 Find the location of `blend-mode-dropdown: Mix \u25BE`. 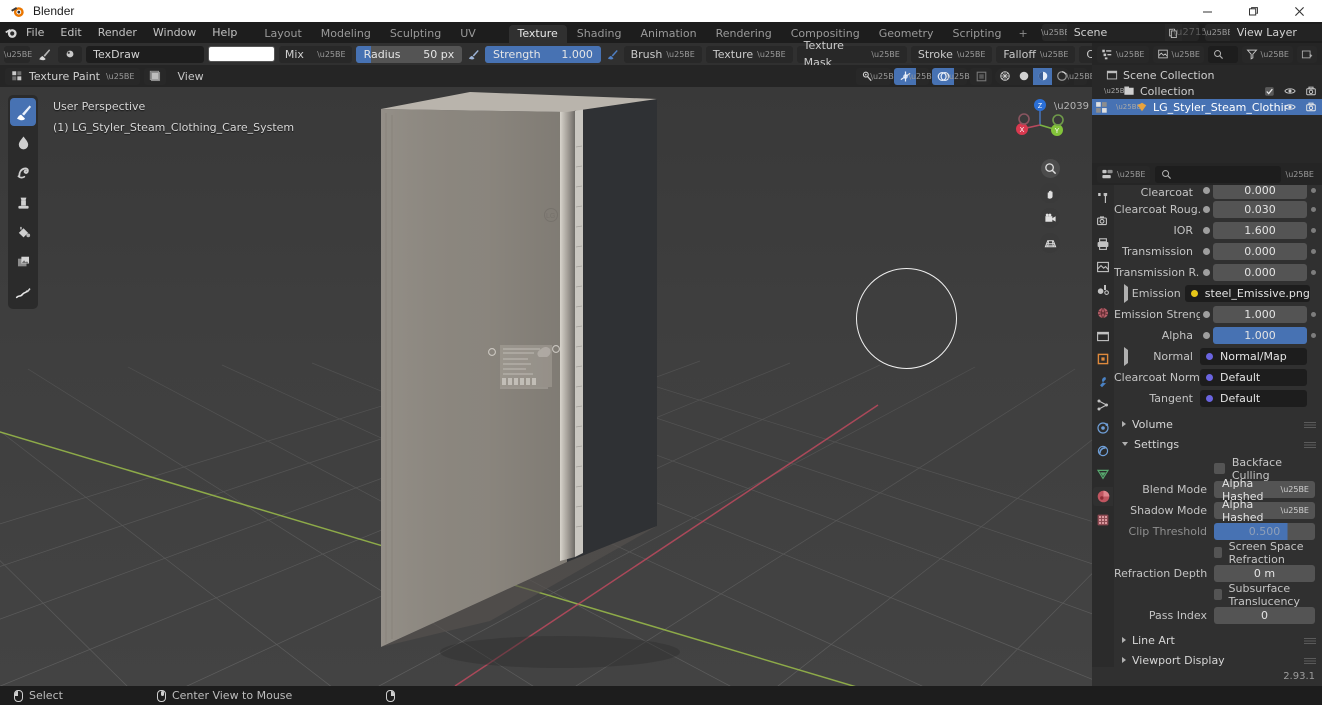

blend-mode-dropdown: Mix \u25BE is located at coordinates (315, 54).